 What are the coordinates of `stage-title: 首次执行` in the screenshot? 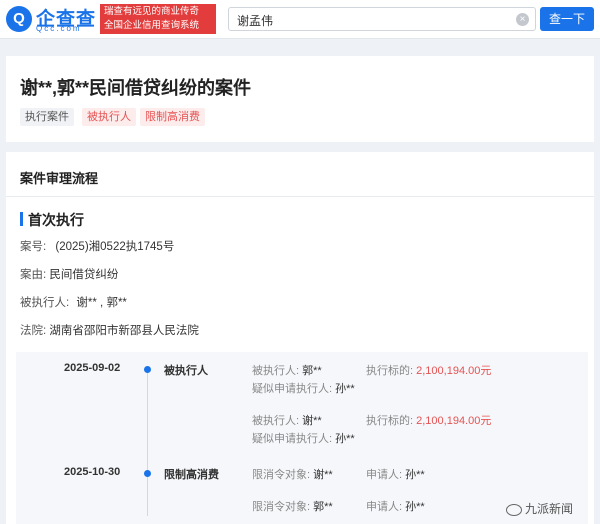 It's located at (56, 220).